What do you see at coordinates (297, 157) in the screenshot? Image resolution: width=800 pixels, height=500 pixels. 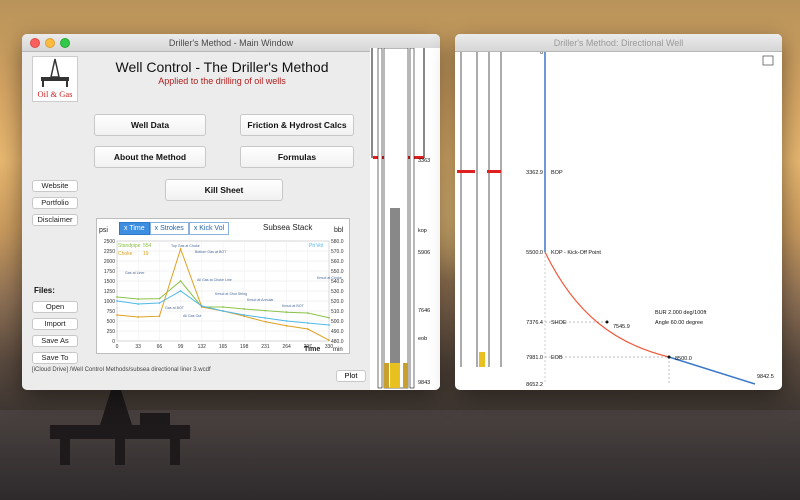 I see `formulas-button: Formulas` at bounding box center [297, 157].